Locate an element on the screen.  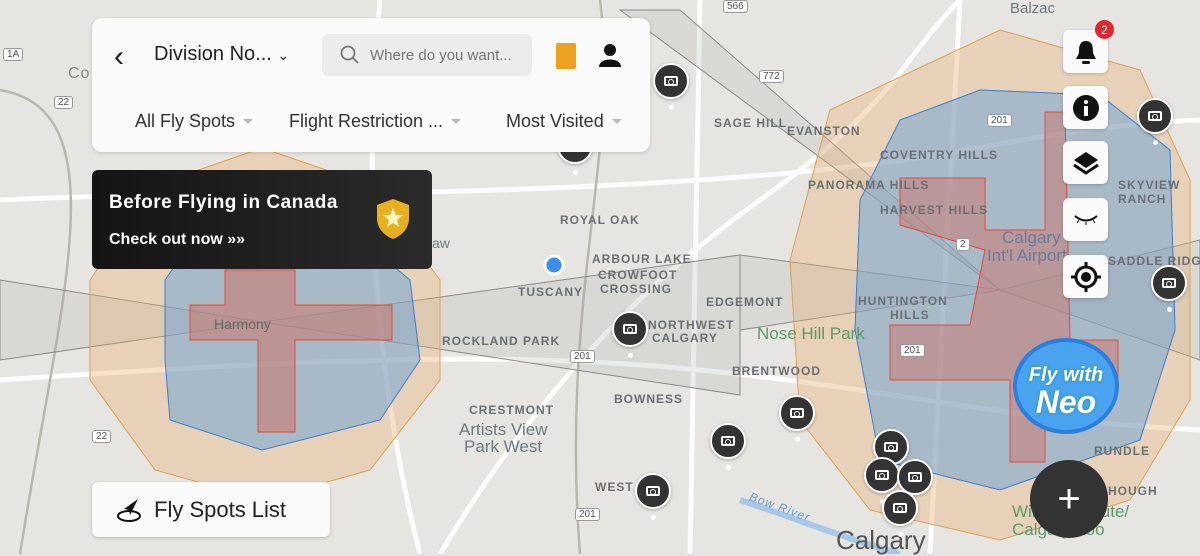
map-label: CROWFOOT is located at coordinates (638, 275).